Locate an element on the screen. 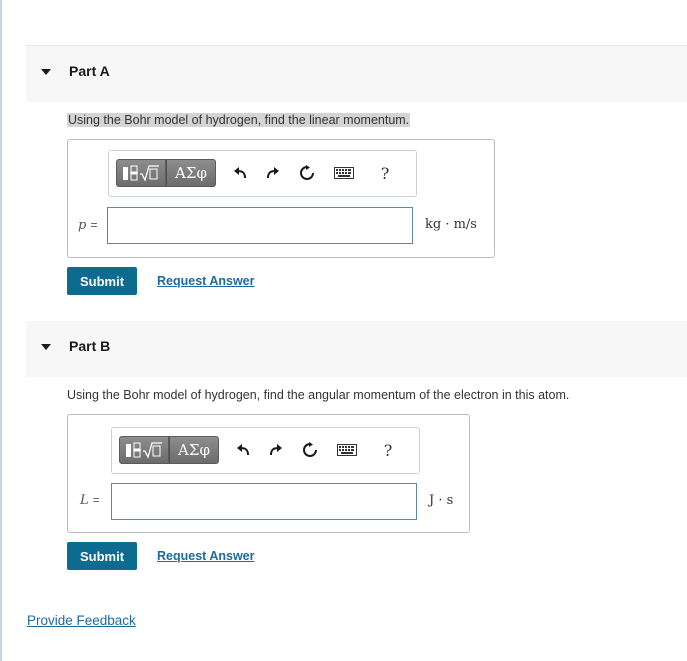 The image size is (687, 661). part-b-toolbar-group: ΑΣφ is located at coordinates (169, 450).